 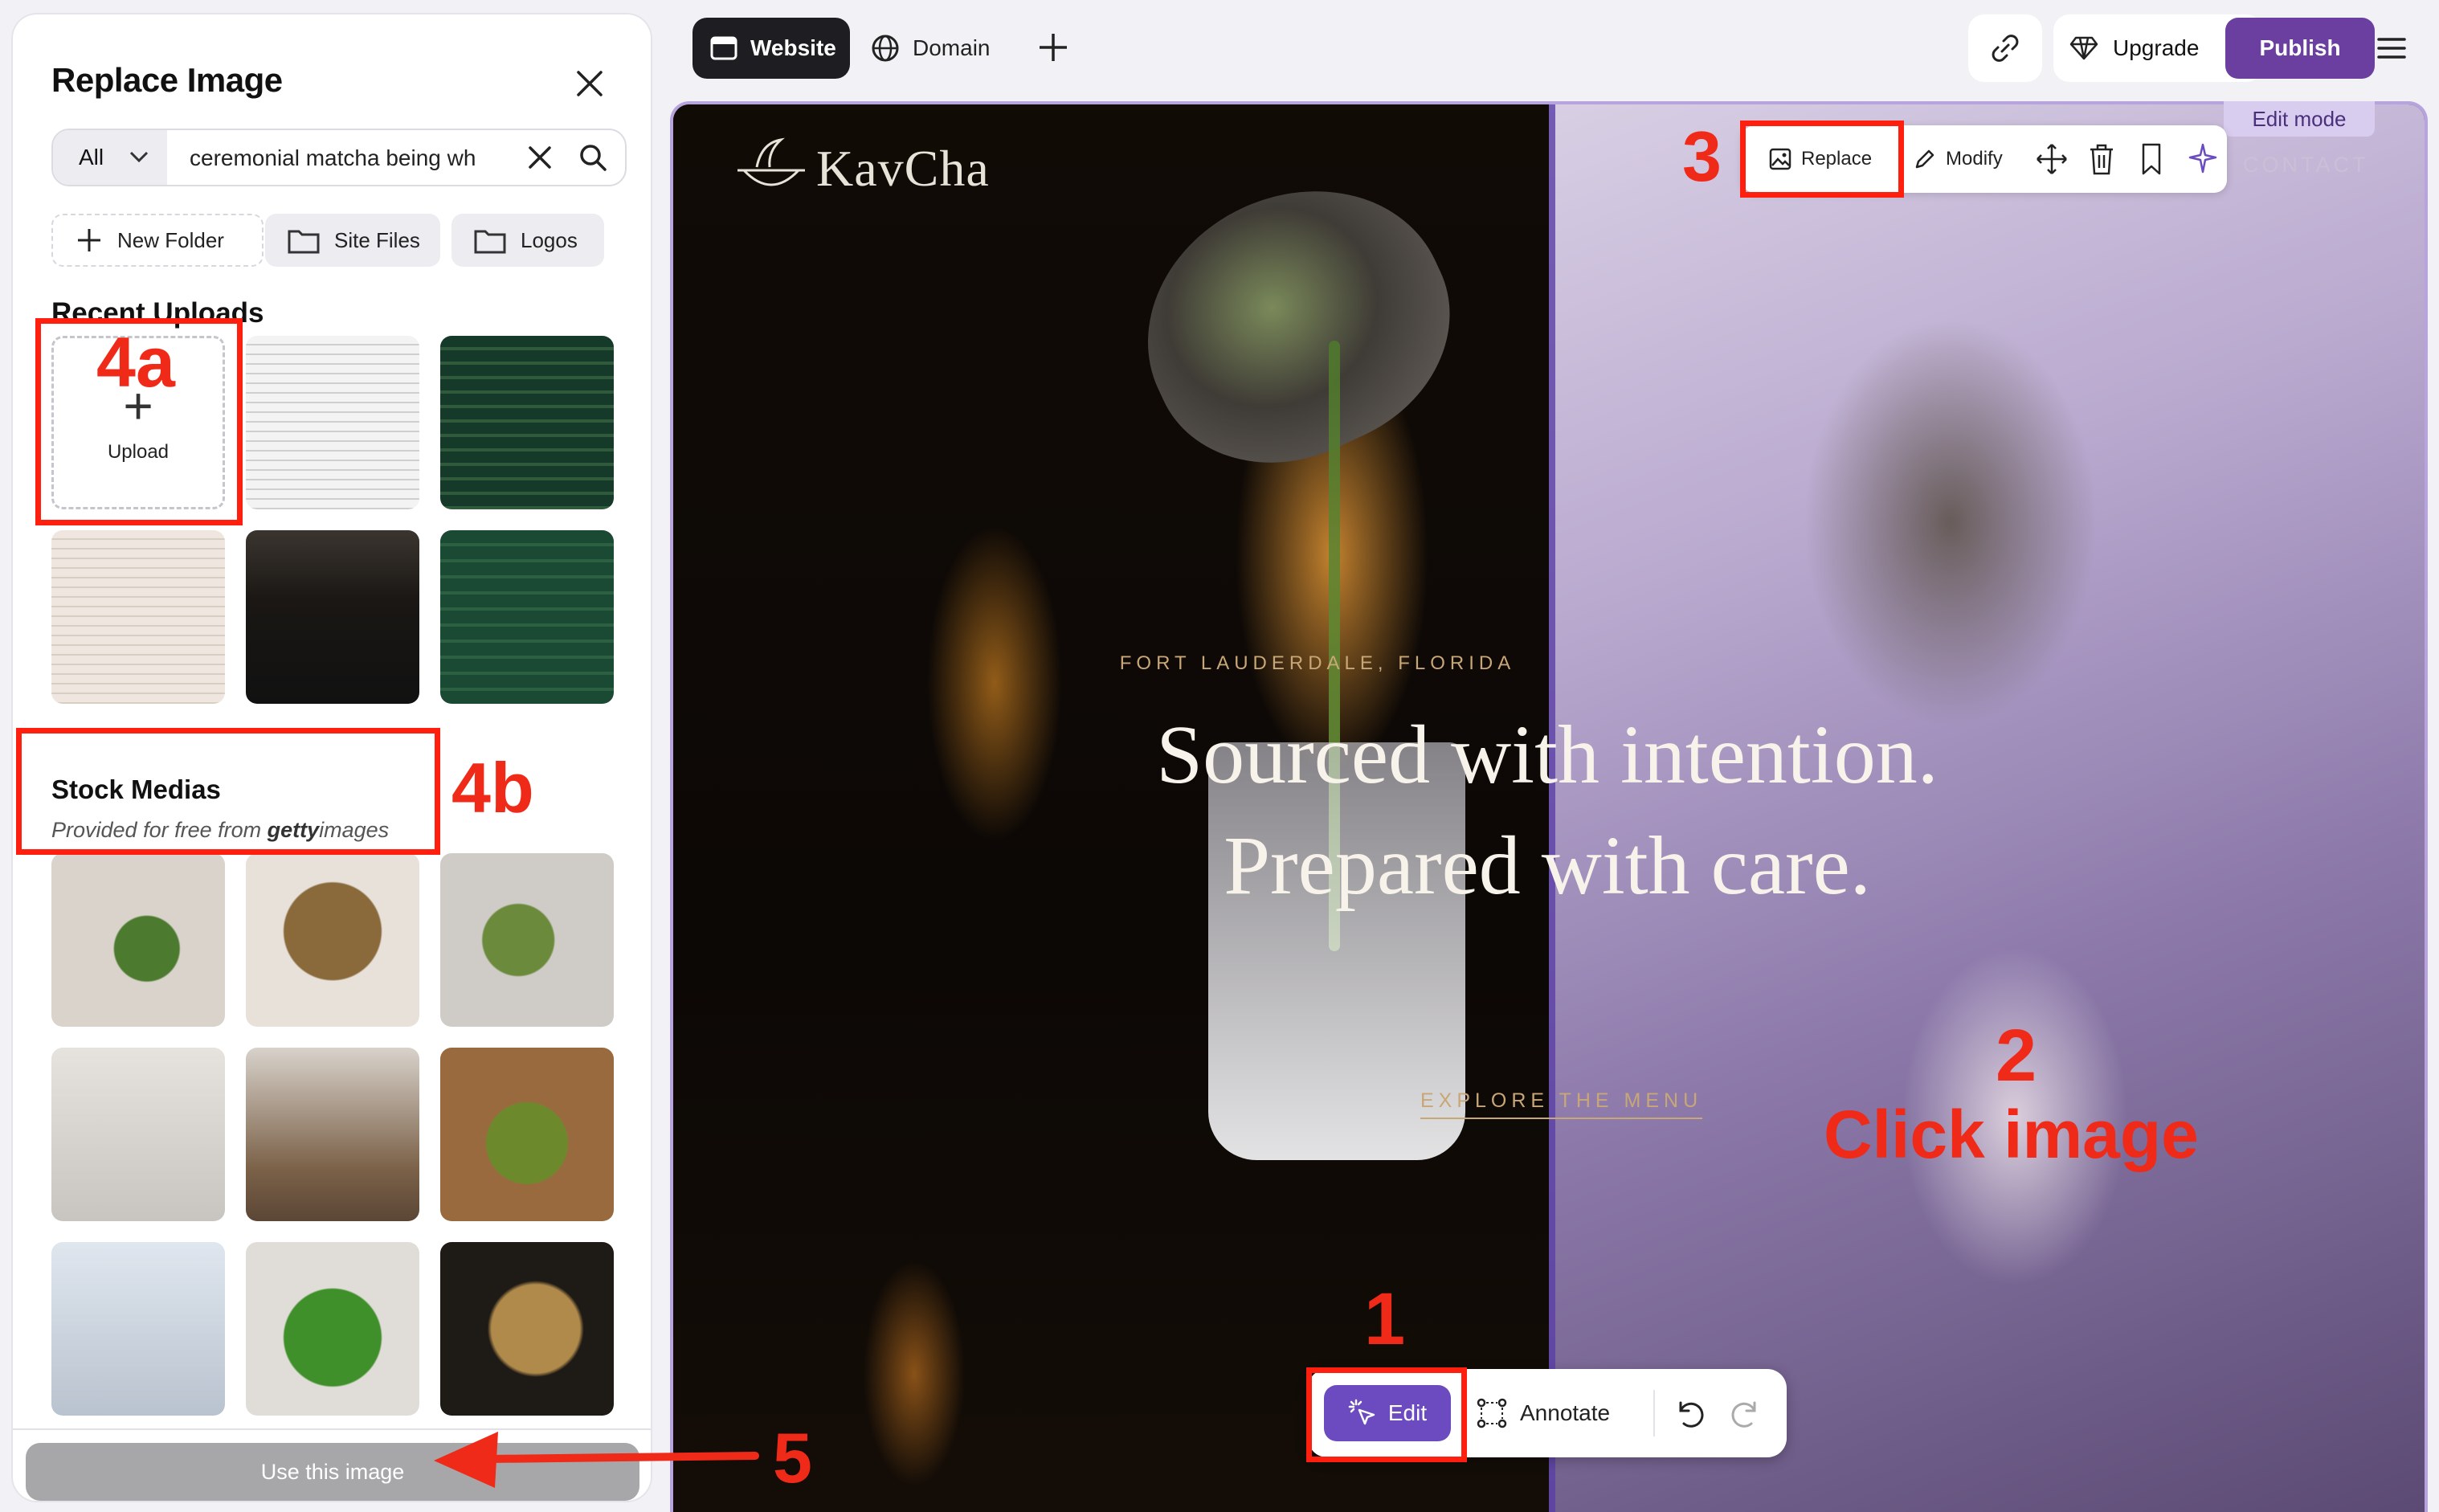 What do you see at coordinates (110, 157) in the screenshot?
I see `filter-dropdown: All` at bounding box center [110, 157].